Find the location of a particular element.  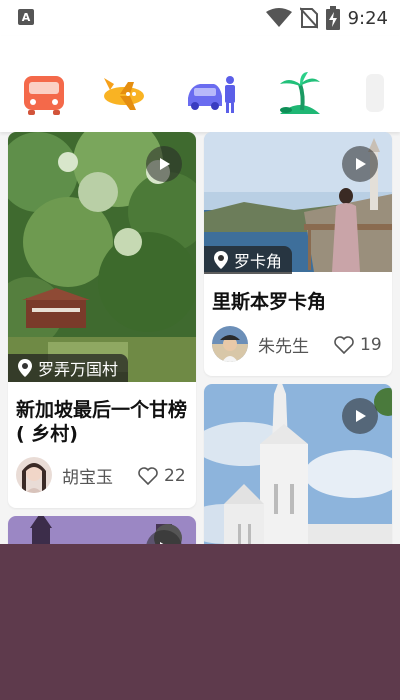

likes: 22 is located at coordinates (162, 476).